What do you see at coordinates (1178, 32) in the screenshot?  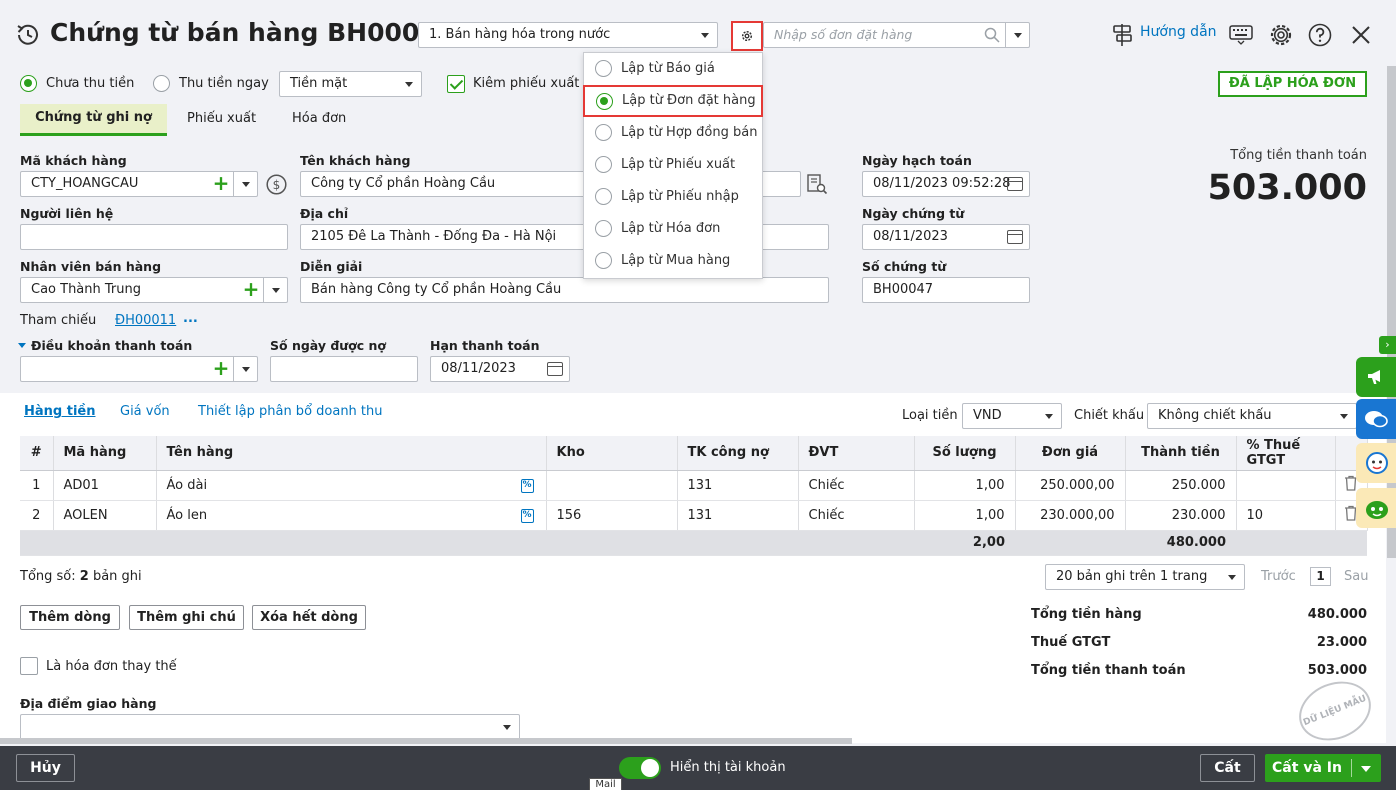 I see `help-link: Hướng dẫn` at bounding box center [1178, 32].